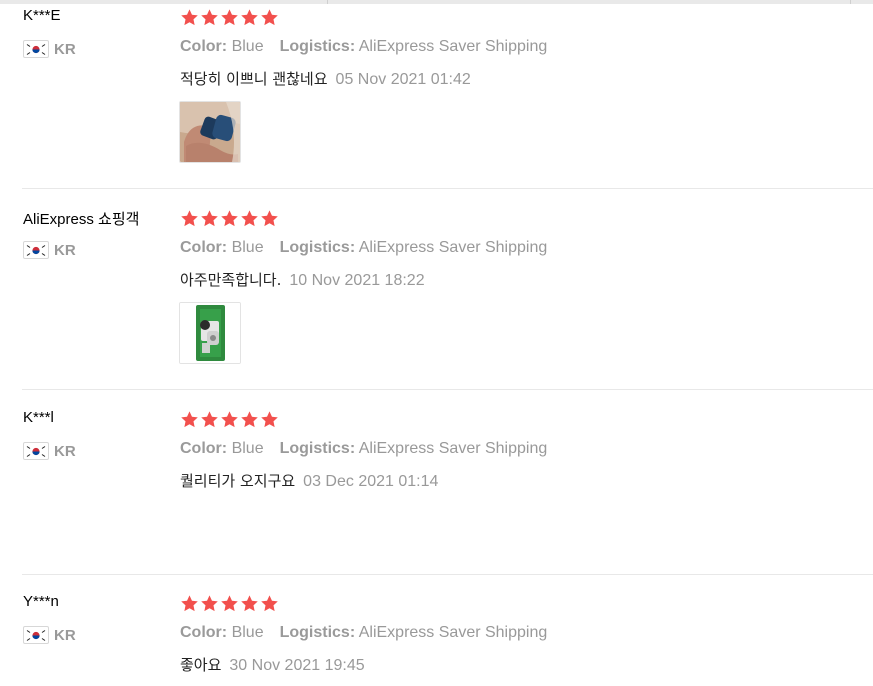  I want to click on review-content: 아주만족합니다. 10 Nov 2021 18:22, so click(302, 279).